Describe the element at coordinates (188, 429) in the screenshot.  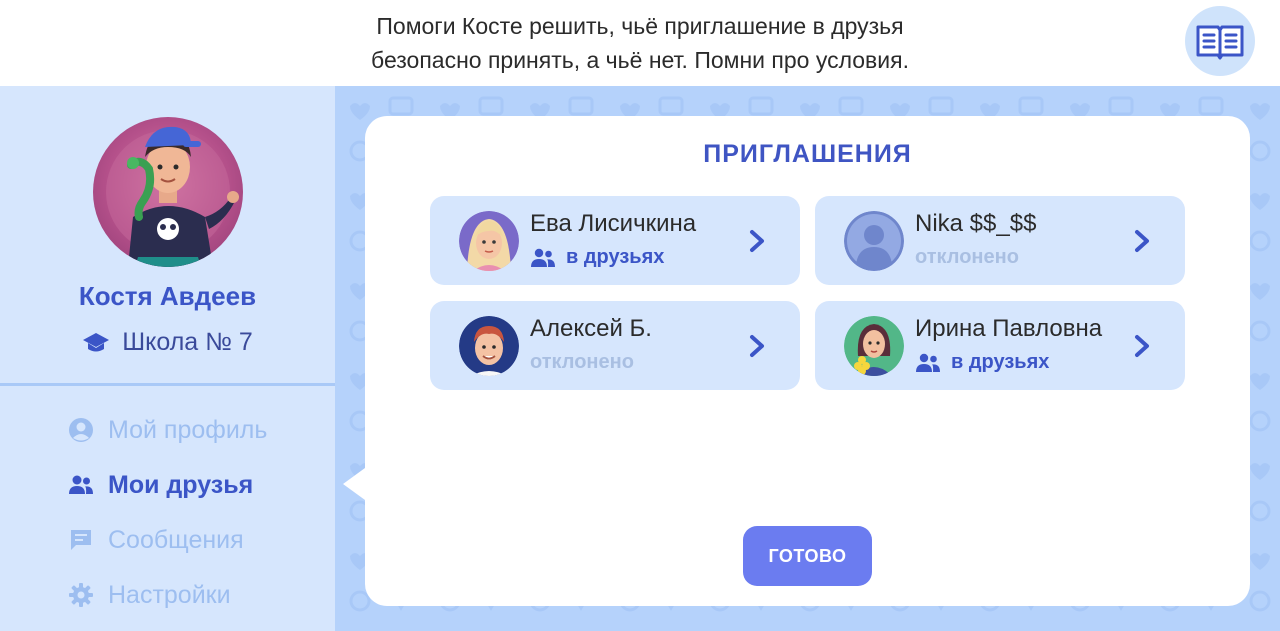
I see `sidebar-item-label: Мой профиль` at that location.